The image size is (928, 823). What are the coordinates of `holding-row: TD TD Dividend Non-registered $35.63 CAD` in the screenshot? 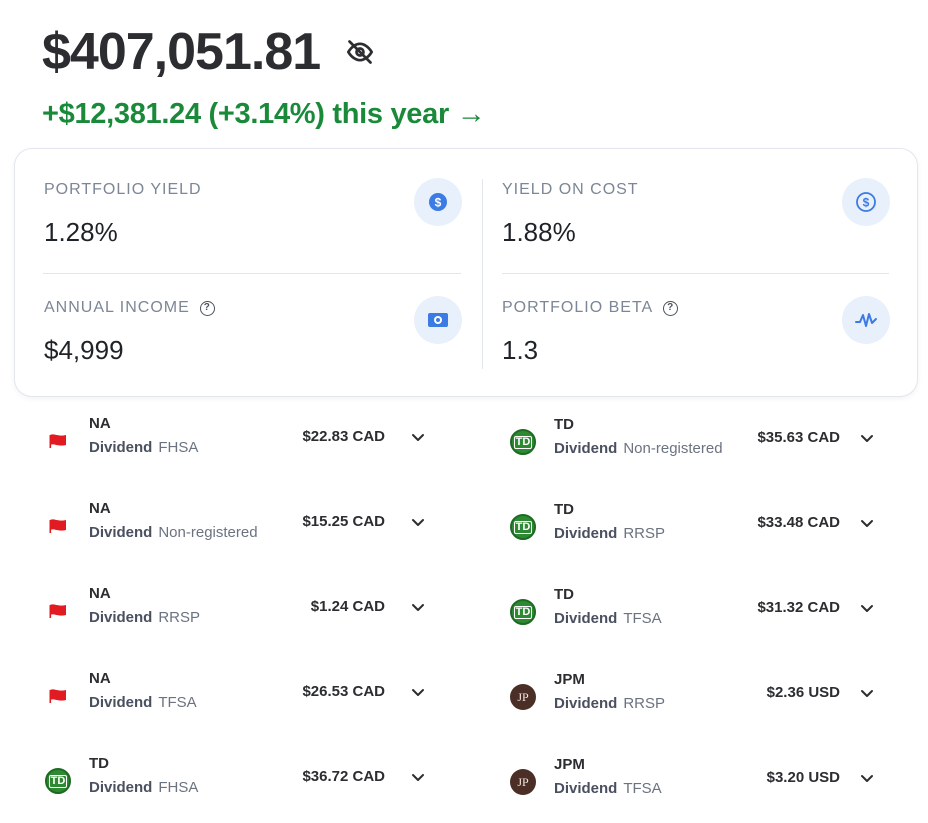 It's located at (694, 443).